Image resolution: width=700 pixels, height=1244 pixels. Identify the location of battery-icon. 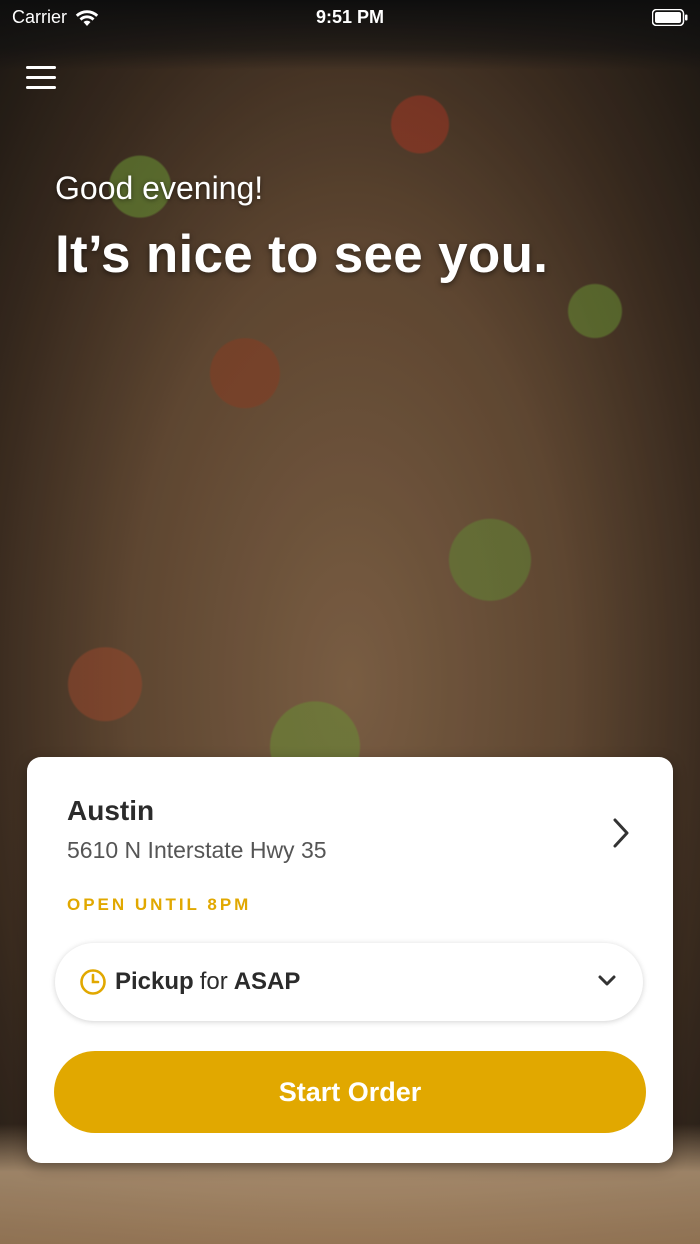
(669, 17).